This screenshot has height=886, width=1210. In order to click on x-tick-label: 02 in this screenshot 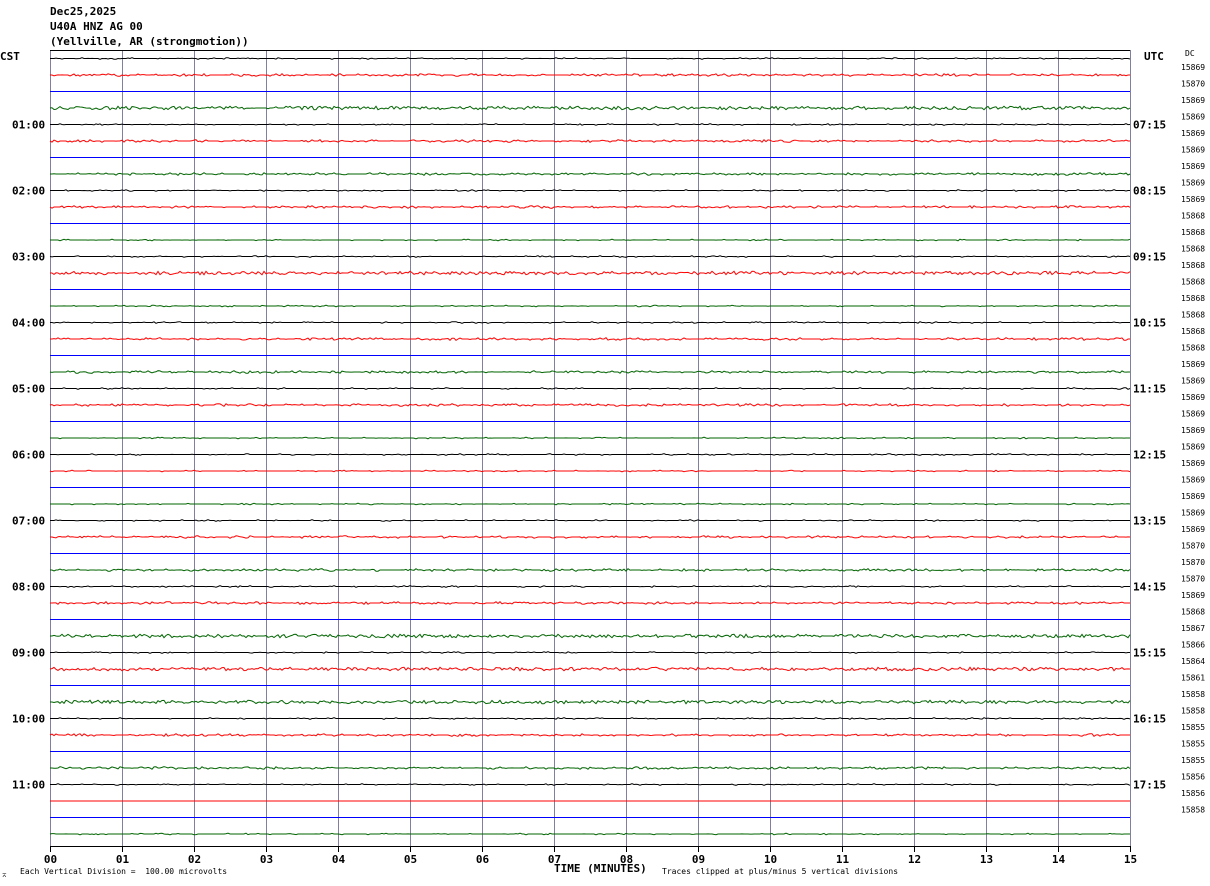, I will do `click(194, 859)`.